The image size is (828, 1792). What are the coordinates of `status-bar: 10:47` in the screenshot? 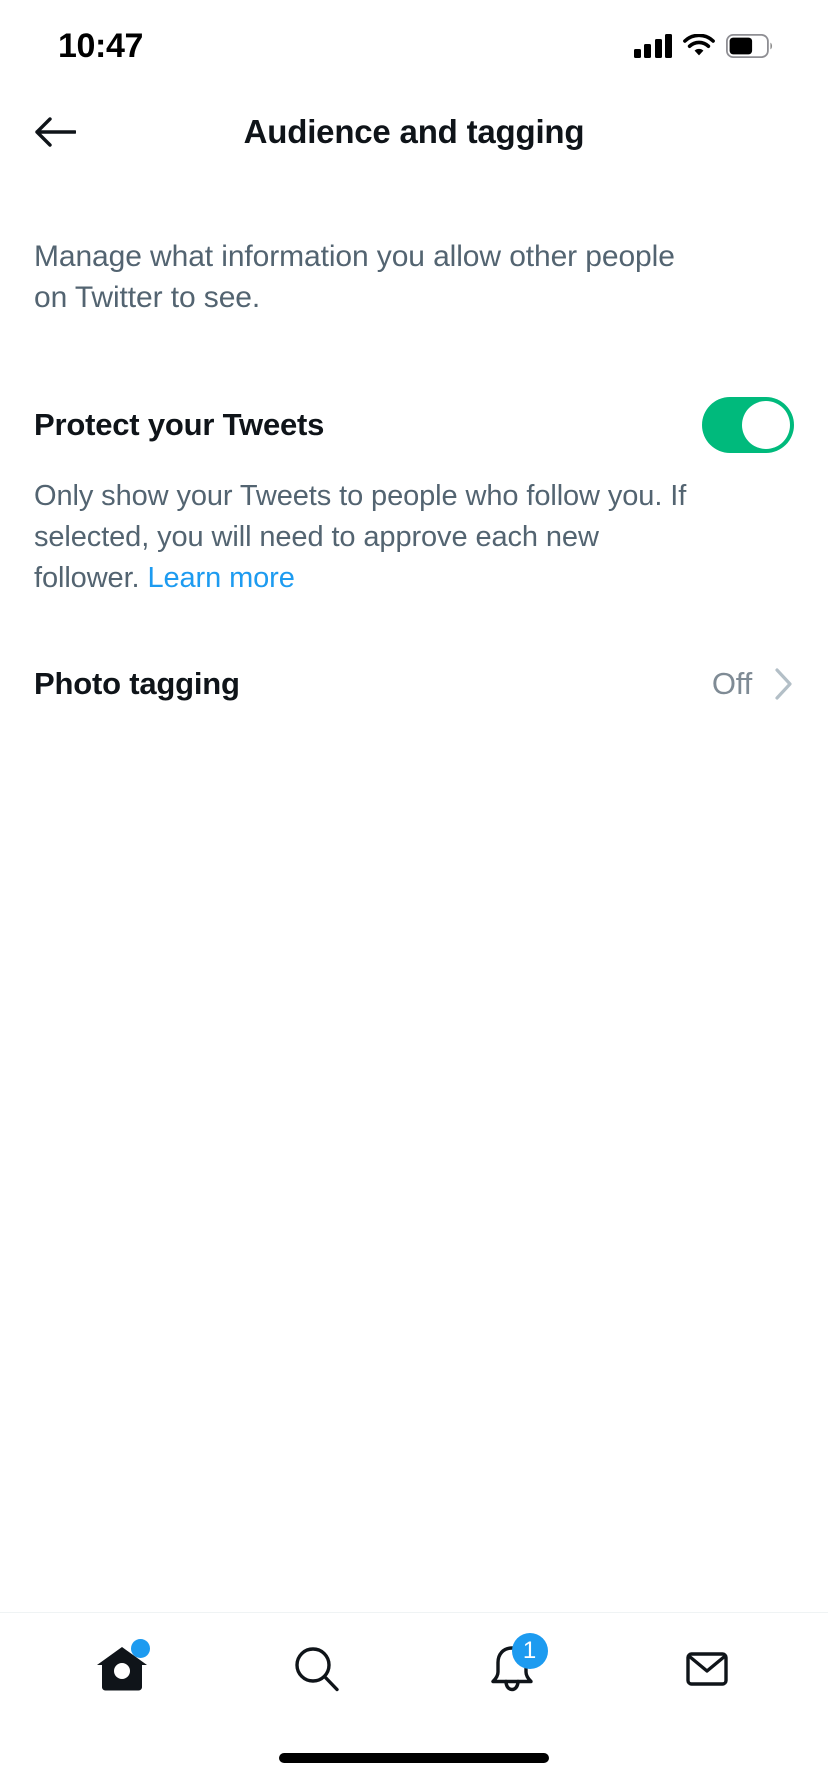 It's located at (414, 44).